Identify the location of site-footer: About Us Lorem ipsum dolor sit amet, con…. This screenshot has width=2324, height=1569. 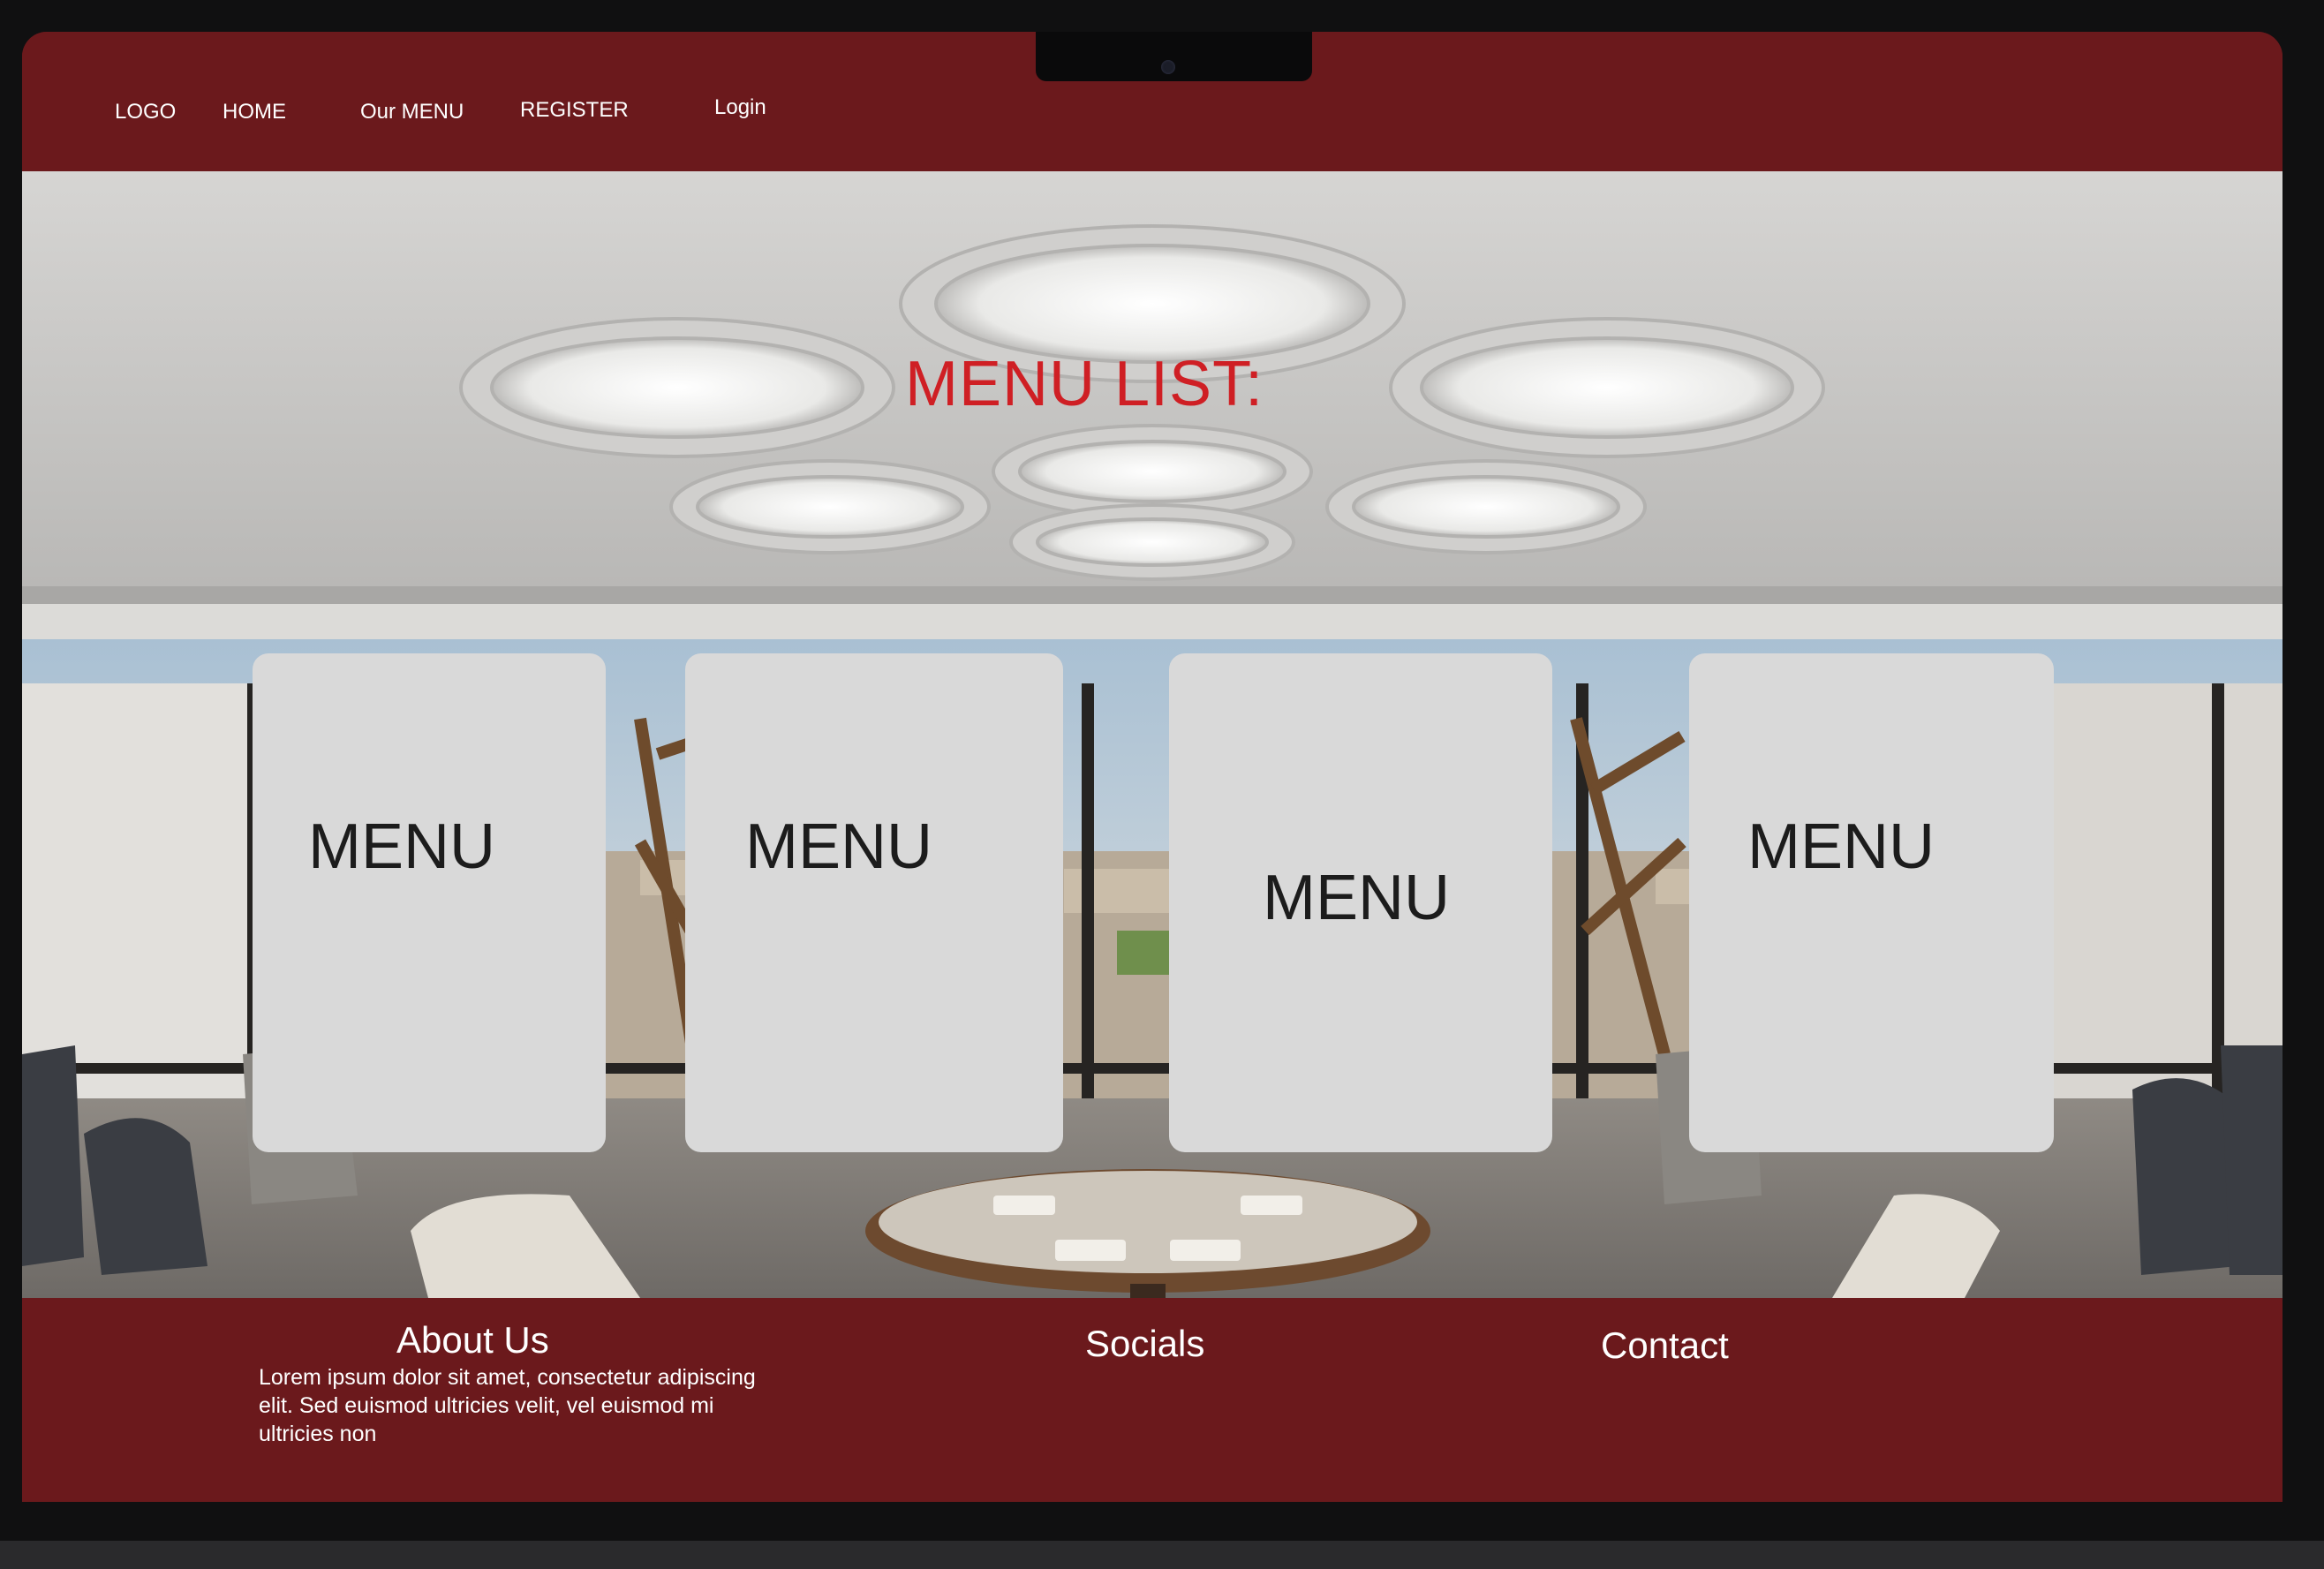
(1152, 1400).